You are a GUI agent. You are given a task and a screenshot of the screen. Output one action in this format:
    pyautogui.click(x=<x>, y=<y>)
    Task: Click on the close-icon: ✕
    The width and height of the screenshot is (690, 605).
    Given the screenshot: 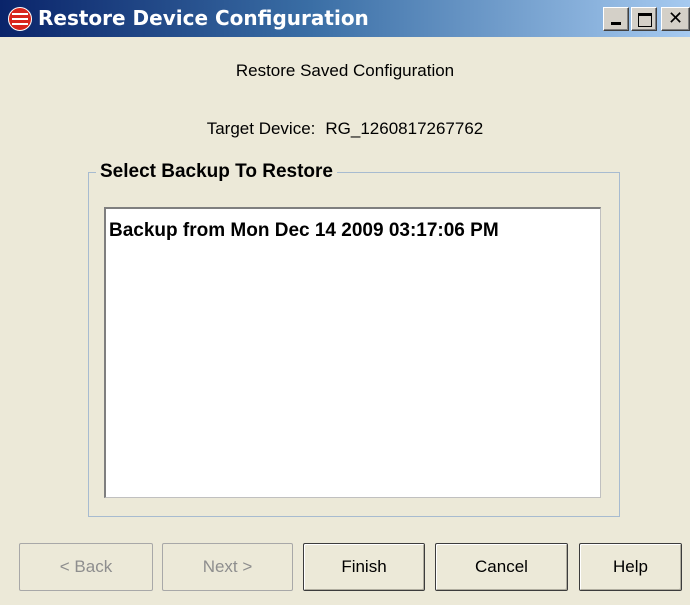 What is the action you would take?
    pyautogui.click(x=675, y=18)
    